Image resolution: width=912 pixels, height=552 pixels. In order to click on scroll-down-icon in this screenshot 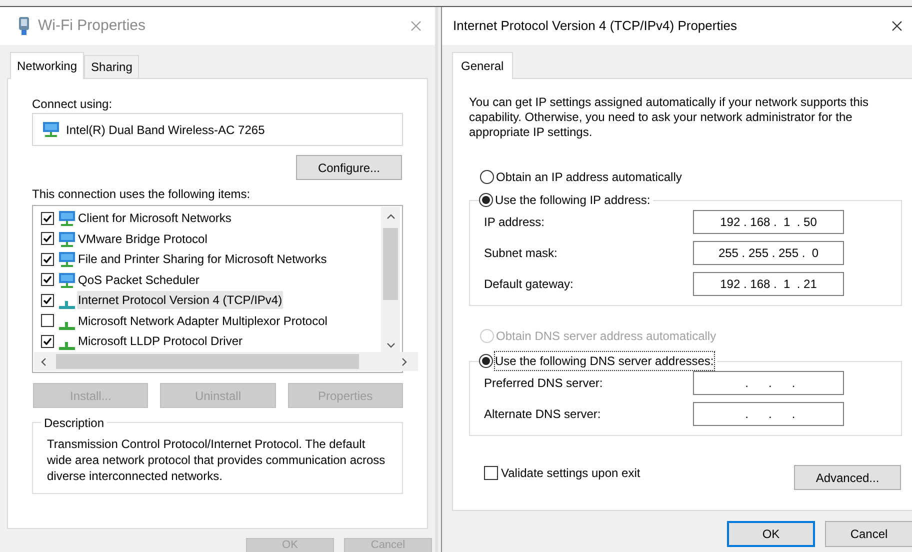, I will do `click(391, 345)`.